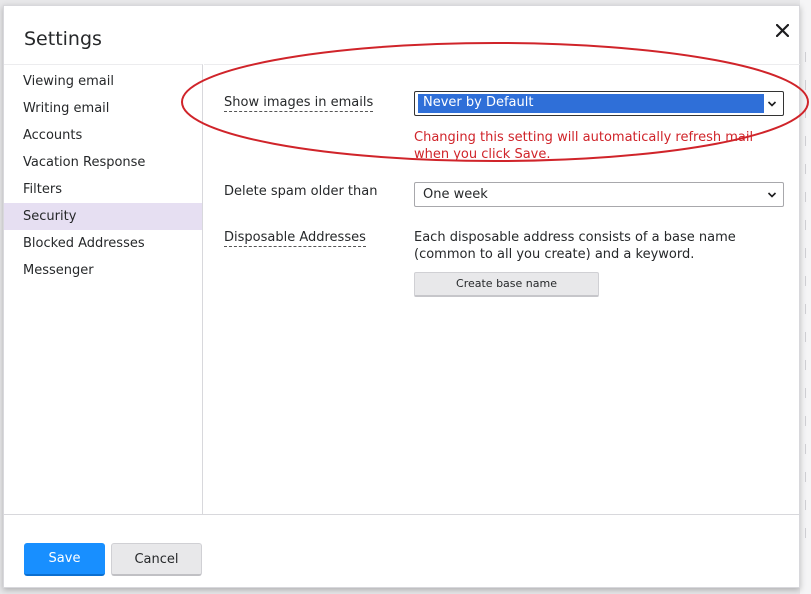 Image resolution: width=811 pixels, height=594 pixels. What do you see at coordinates (103, 108) in the screenshot?
I see `sidebar-item-writing-email: Writing email` at bounding box center [103, 108].